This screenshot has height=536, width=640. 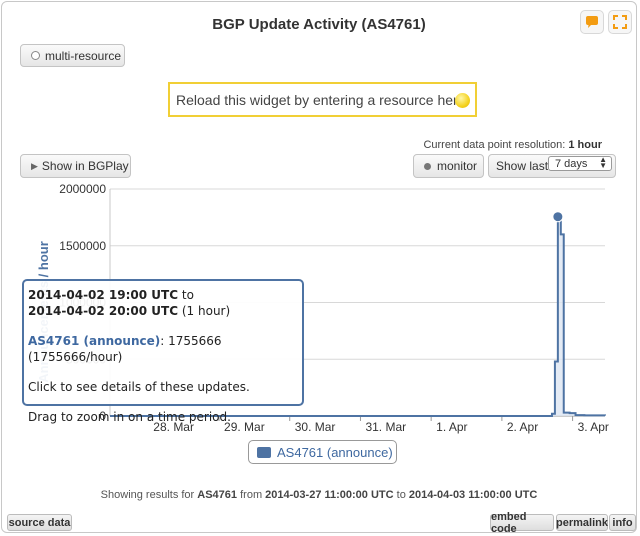 I want to click on tooltip-duration: (1 hour), so click(x=206, y=311).